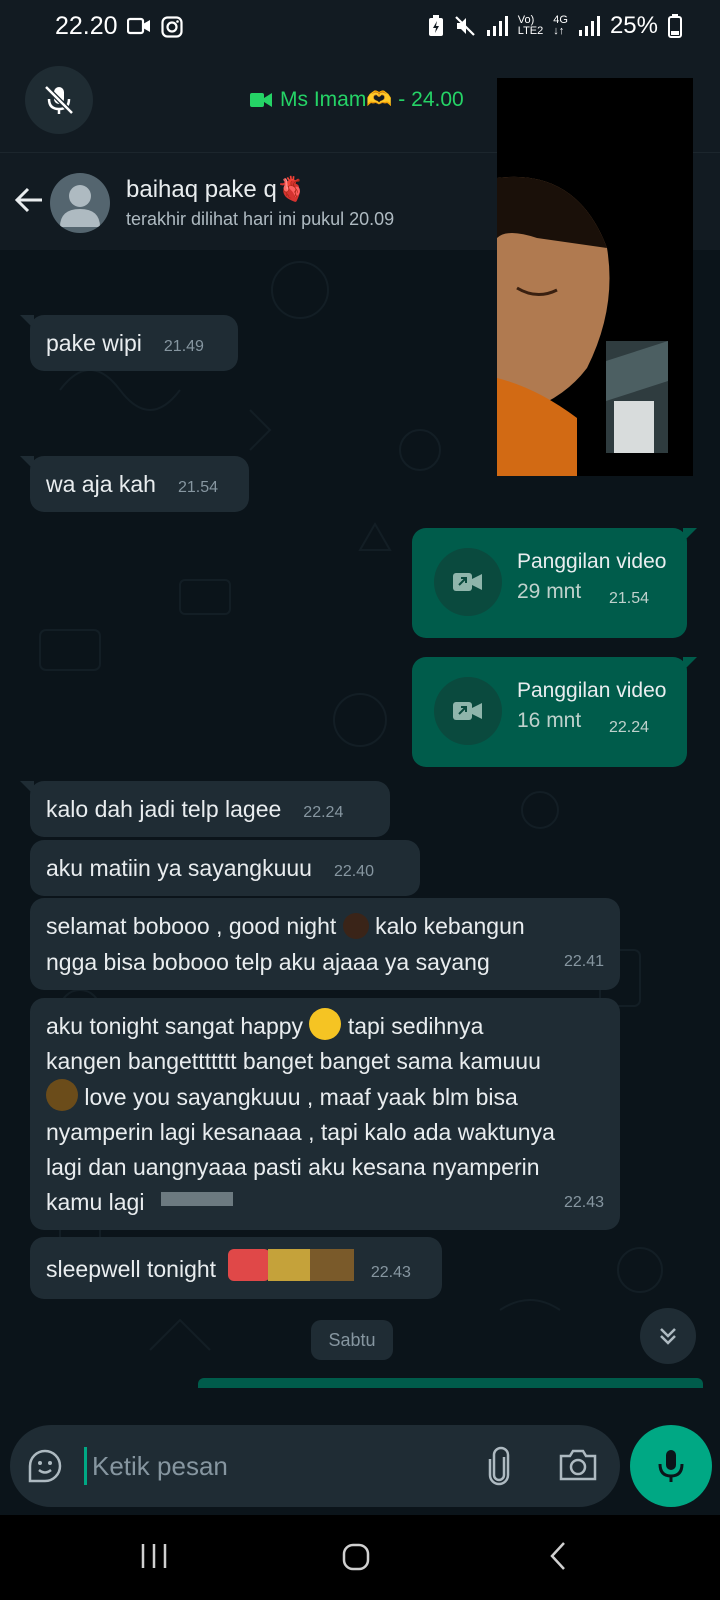 The width and height of the screenshot is (720, 1600). I want to click on message-text: wa aja kah, so click(101, 484).